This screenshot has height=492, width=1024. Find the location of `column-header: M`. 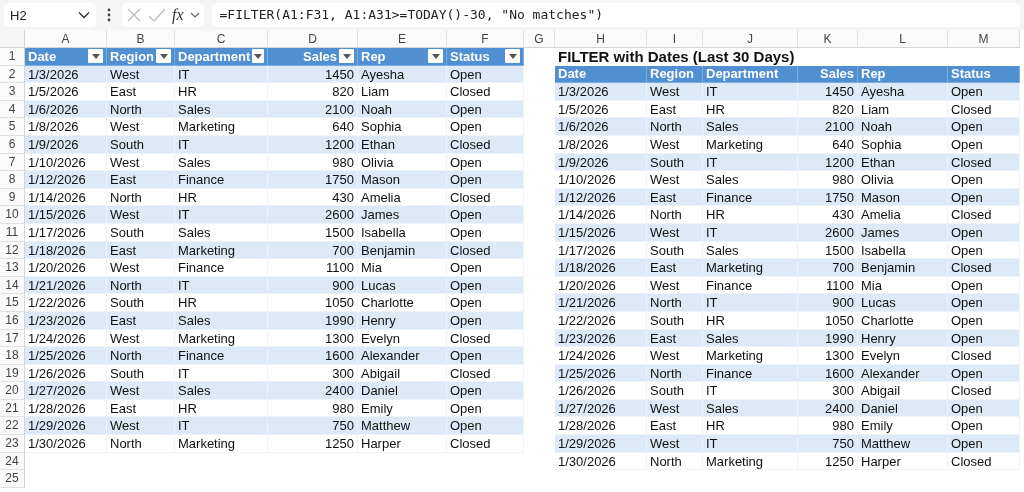

column-header: M is located at coordinates (984, 39).